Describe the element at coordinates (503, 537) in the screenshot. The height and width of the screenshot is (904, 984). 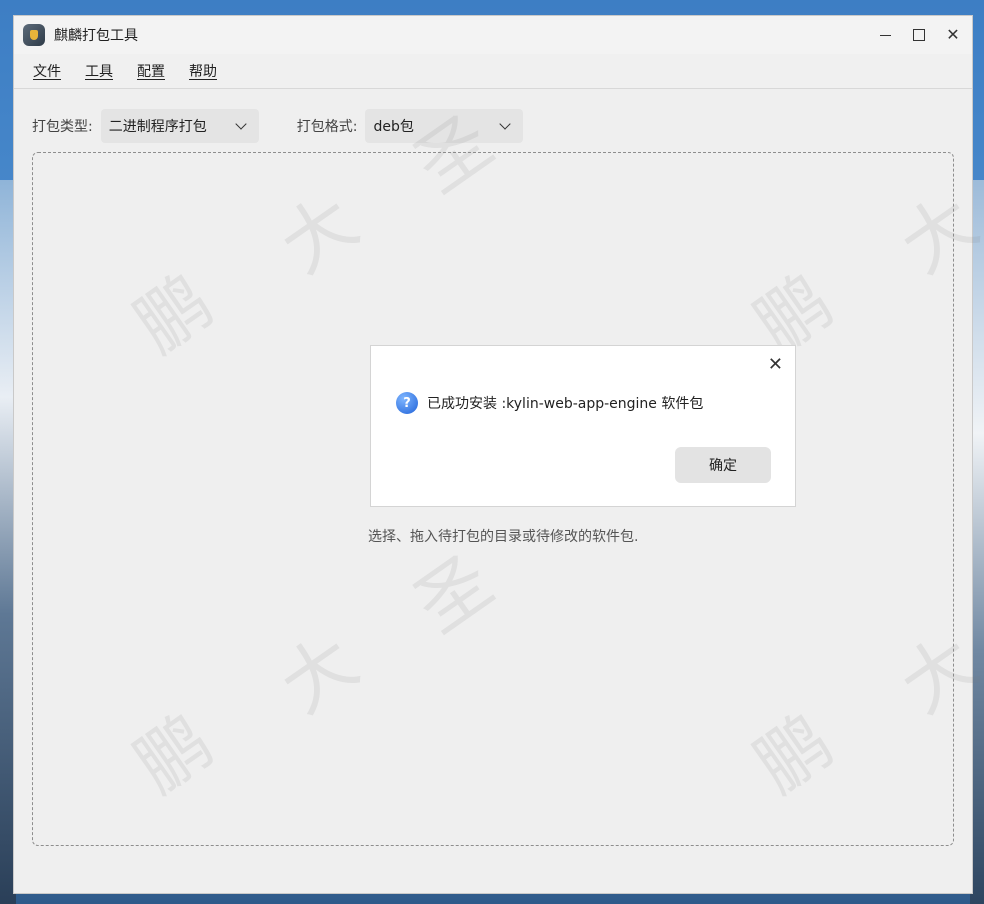
I see `drop-zone-hint: 选择、拖入待打包的目录或待修改的软件包.` at that location.